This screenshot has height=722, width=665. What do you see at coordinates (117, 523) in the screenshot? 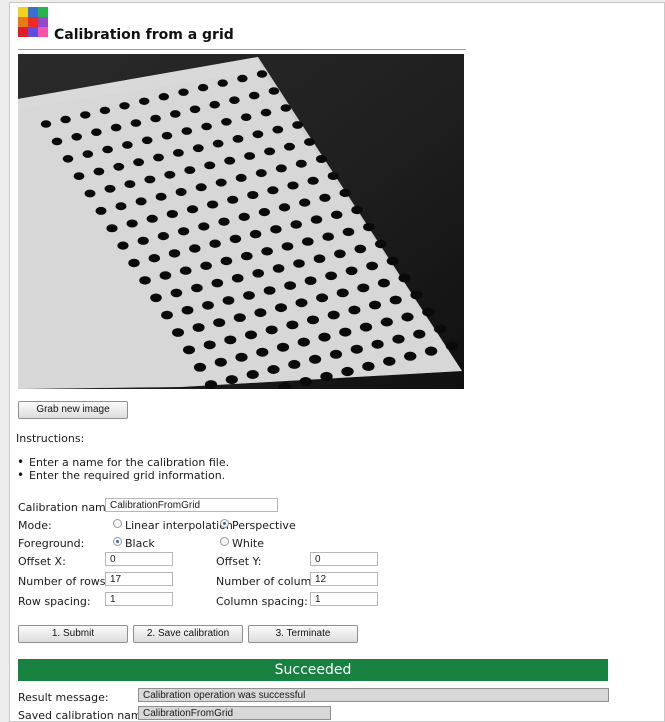
I see `mode-linear-radio` at bounding box center [117, 523].